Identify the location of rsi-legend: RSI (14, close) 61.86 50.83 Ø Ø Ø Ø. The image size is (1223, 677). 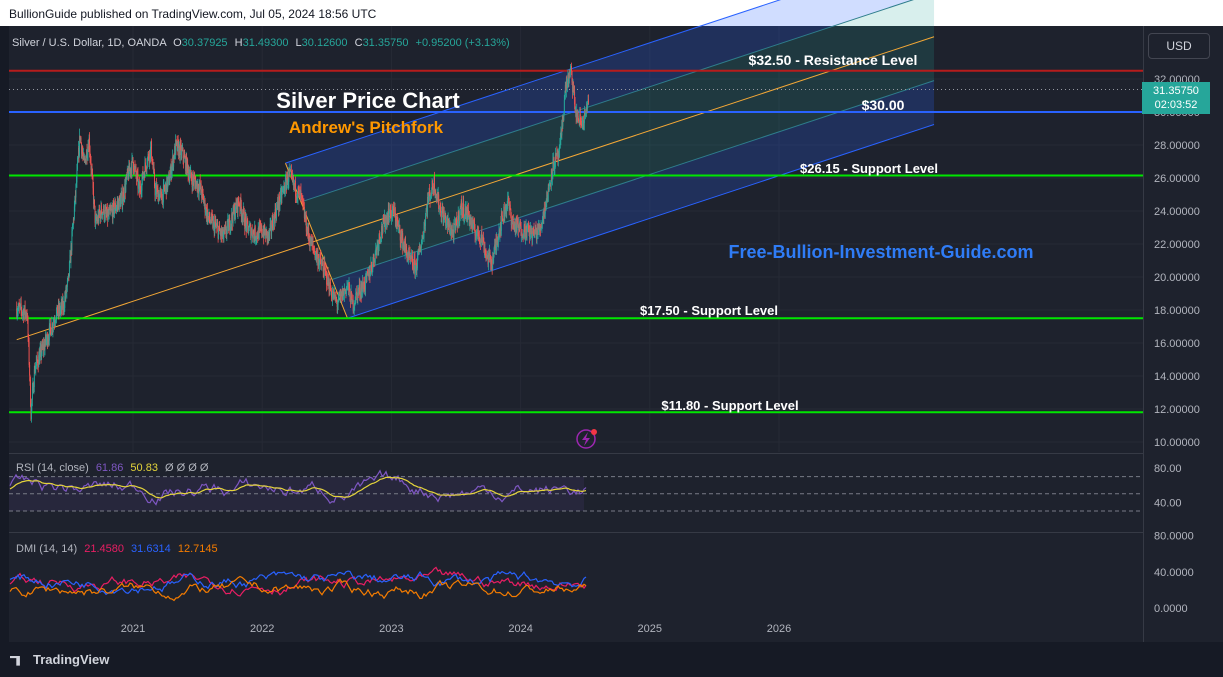
(112, 468).